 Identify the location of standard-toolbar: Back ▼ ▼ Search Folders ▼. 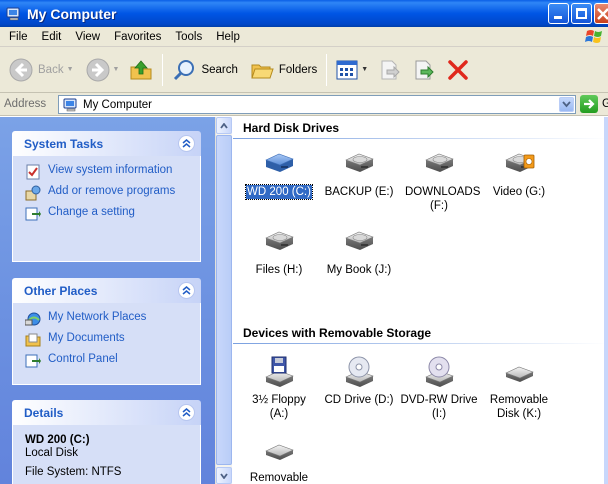
(304, 70).